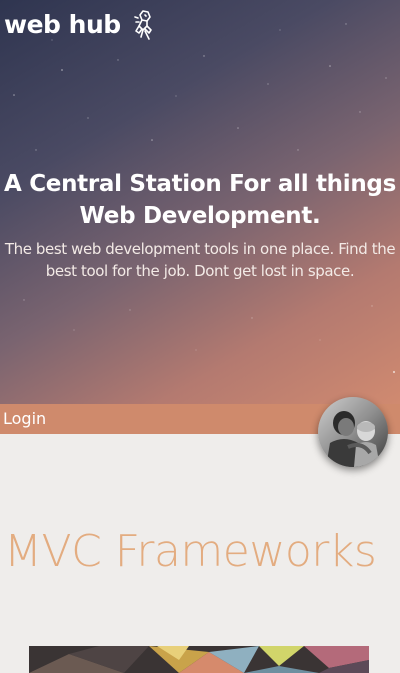  What do you see at coordinates (24, 419) in the screenshot?
I see `login-link: Login` at bounding box center [24, 419].